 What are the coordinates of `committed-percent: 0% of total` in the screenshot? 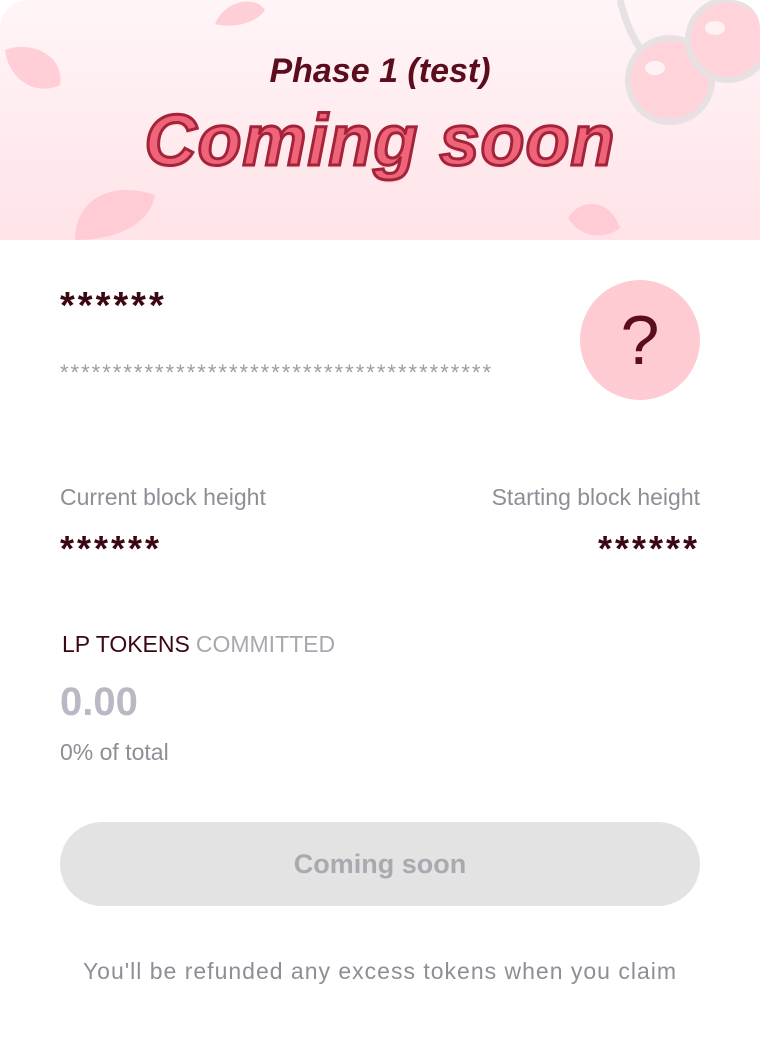 It's located at (114, 752).